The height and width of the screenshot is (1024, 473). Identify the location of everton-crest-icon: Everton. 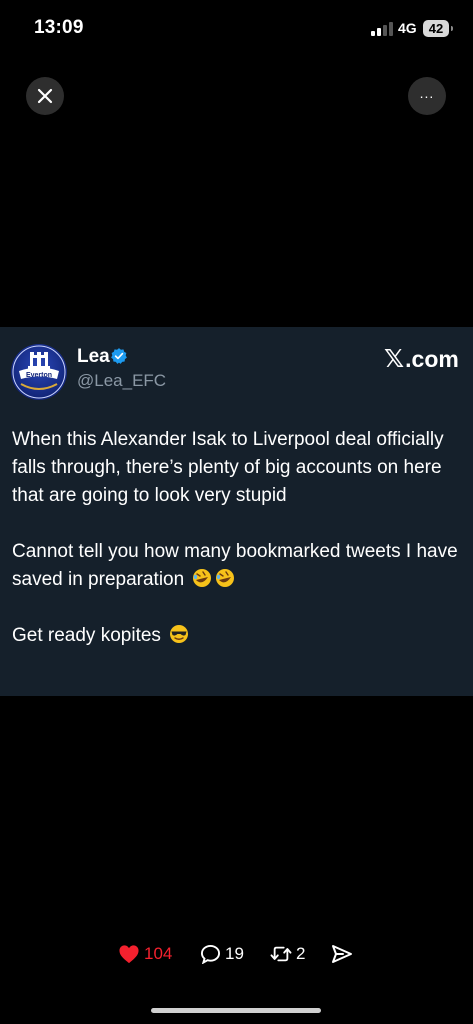
(39, 372).